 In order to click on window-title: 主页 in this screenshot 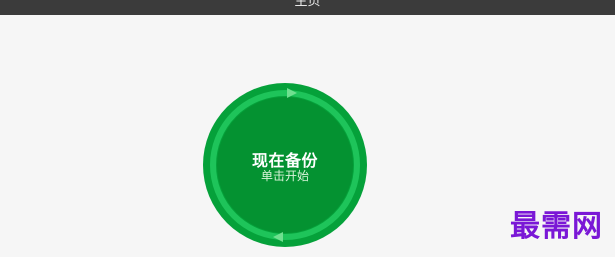, I will do `click(307, 4)`.